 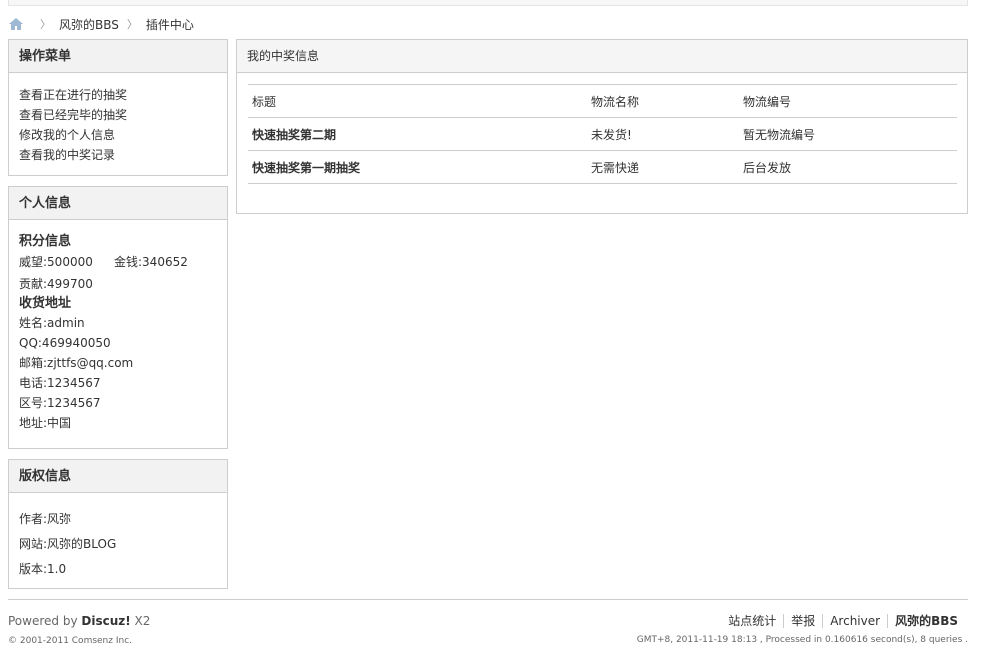 What do you see at coordinates (848, 134) in the screenshot?
I see `row-logistics-number: 暂无物流编号` at bounding box center [848, 134].